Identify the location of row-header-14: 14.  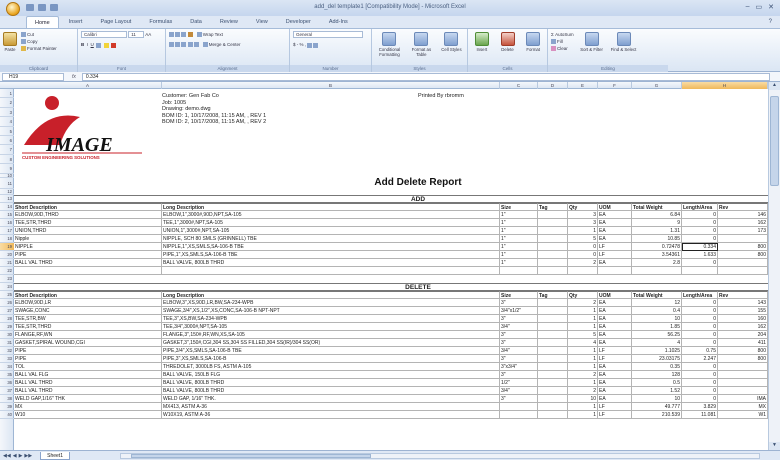
(7, 207).